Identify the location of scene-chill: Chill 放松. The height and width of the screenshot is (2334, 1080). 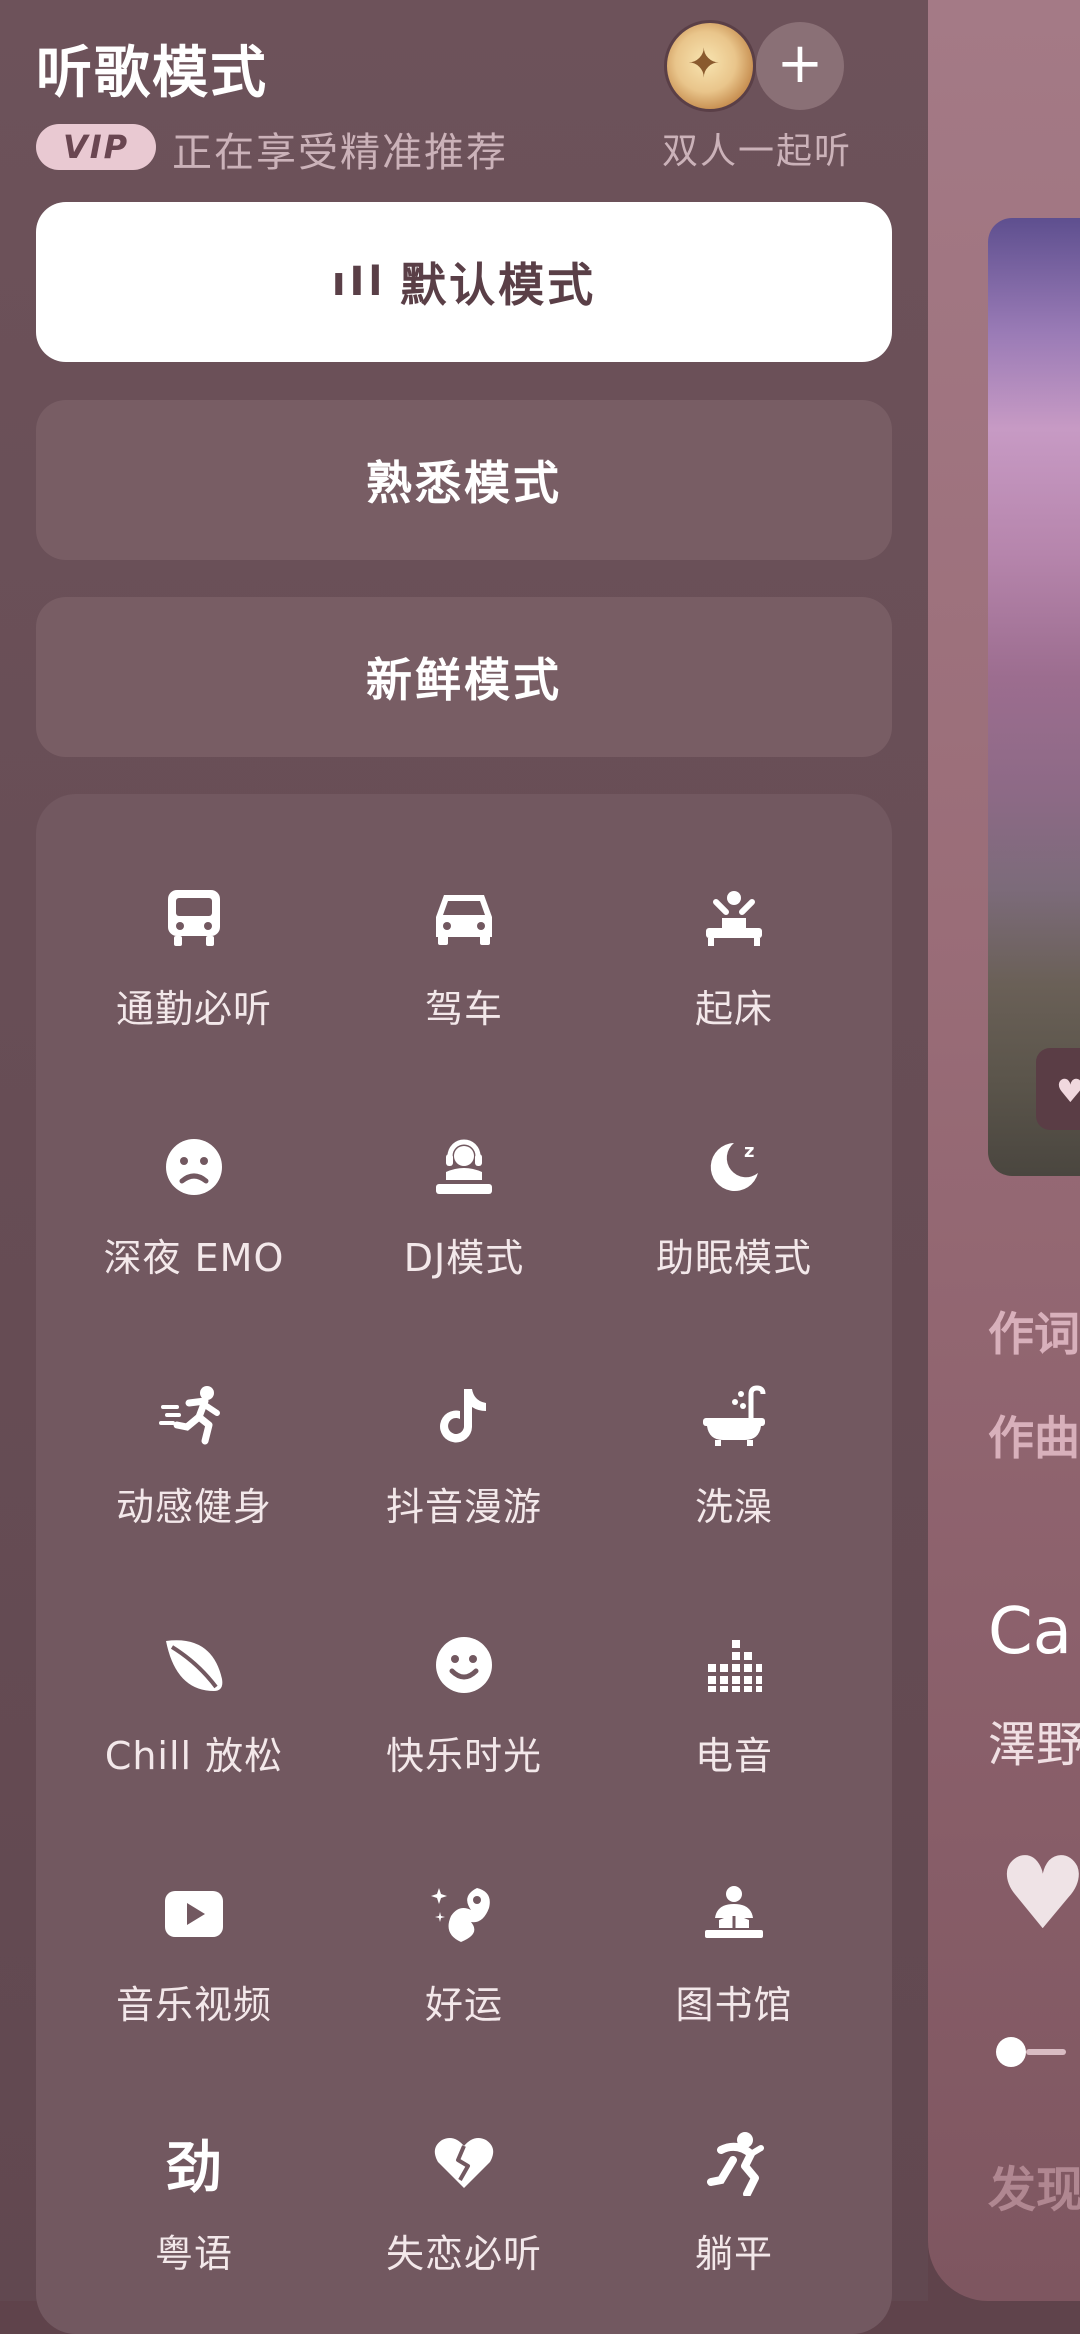
(194, 1730).